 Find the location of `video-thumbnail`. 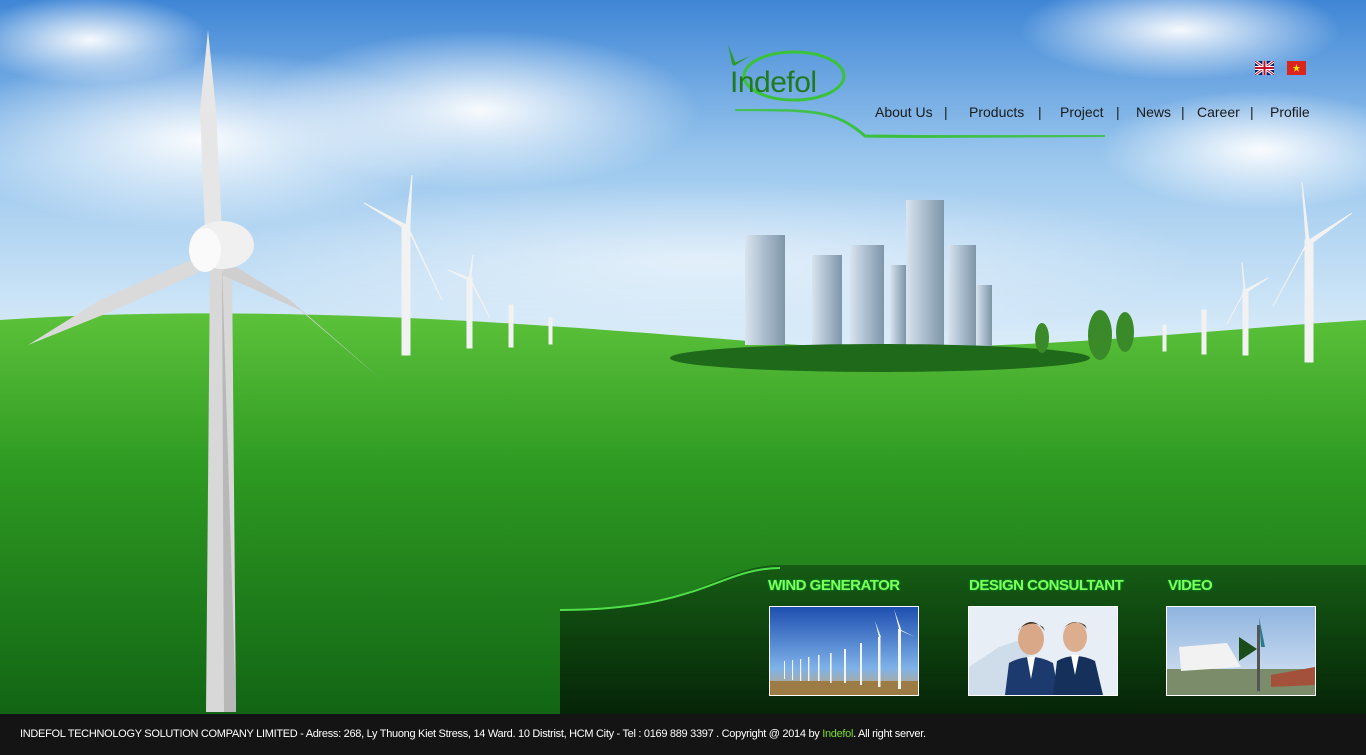

video-thumbnail is located at coordinates (1241, 651).